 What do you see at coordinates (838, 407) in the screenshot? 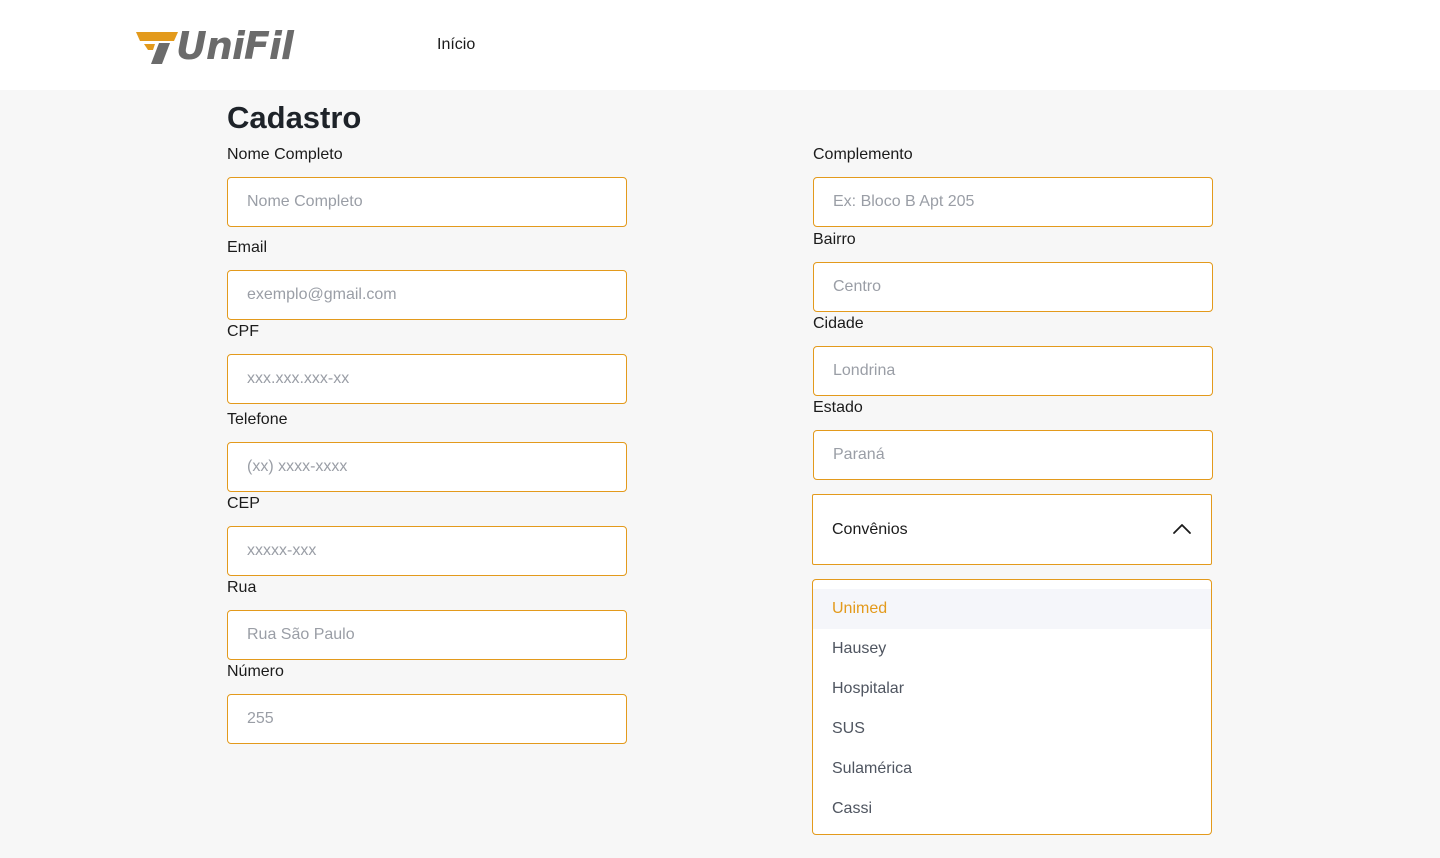
I see `label-estado: Estado` at bounding box center [838, 407].